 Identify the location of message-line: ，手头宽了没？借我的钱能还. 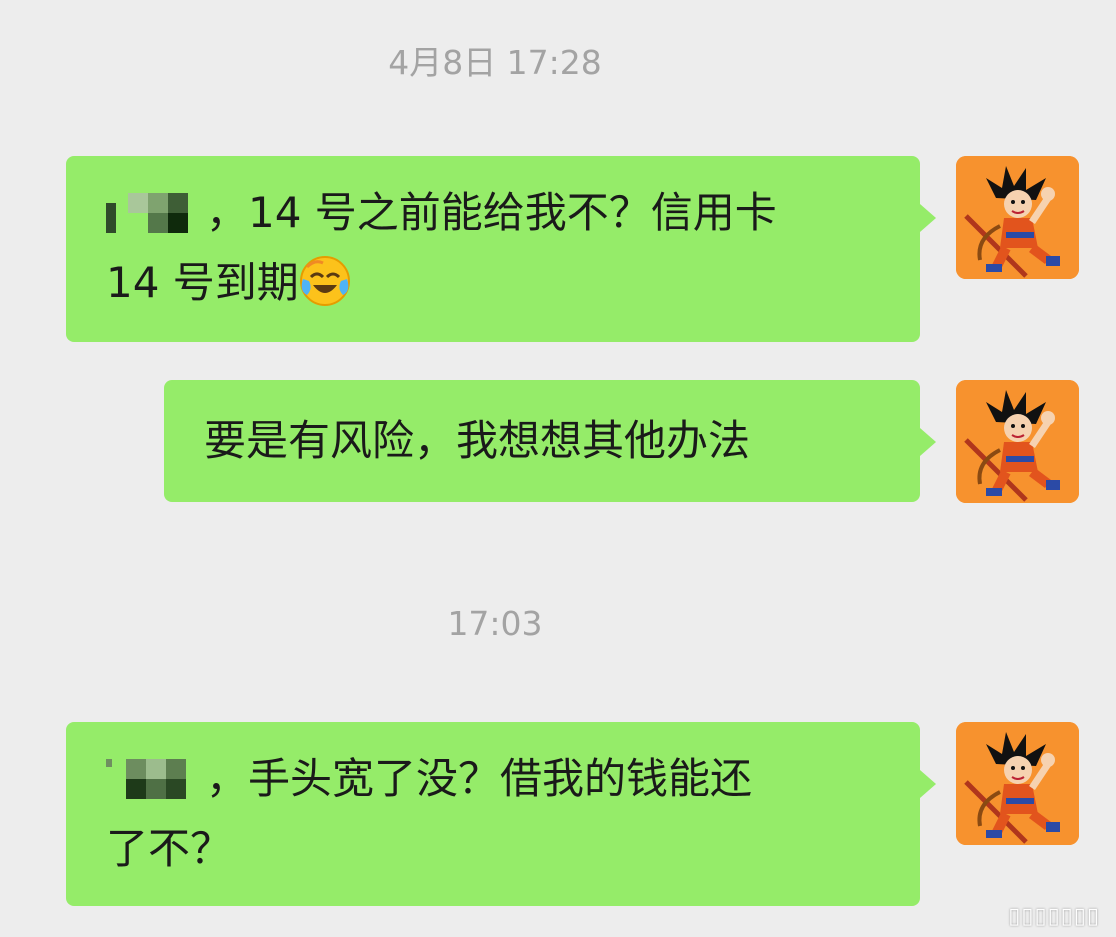
(495, 779).